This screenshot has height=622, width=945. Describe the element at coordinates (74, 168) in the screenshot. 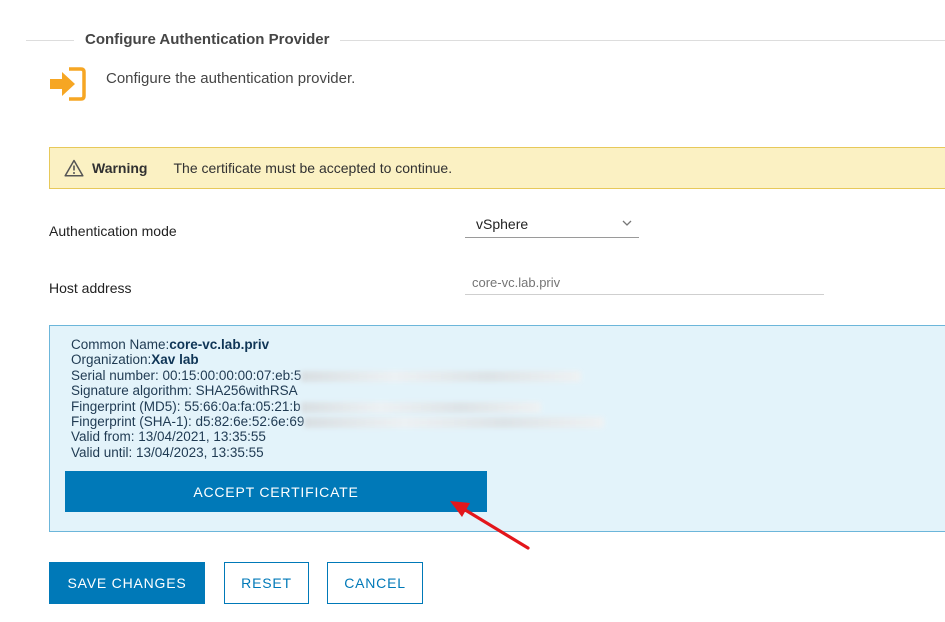

I see `warning-triangle-icon` at that location.